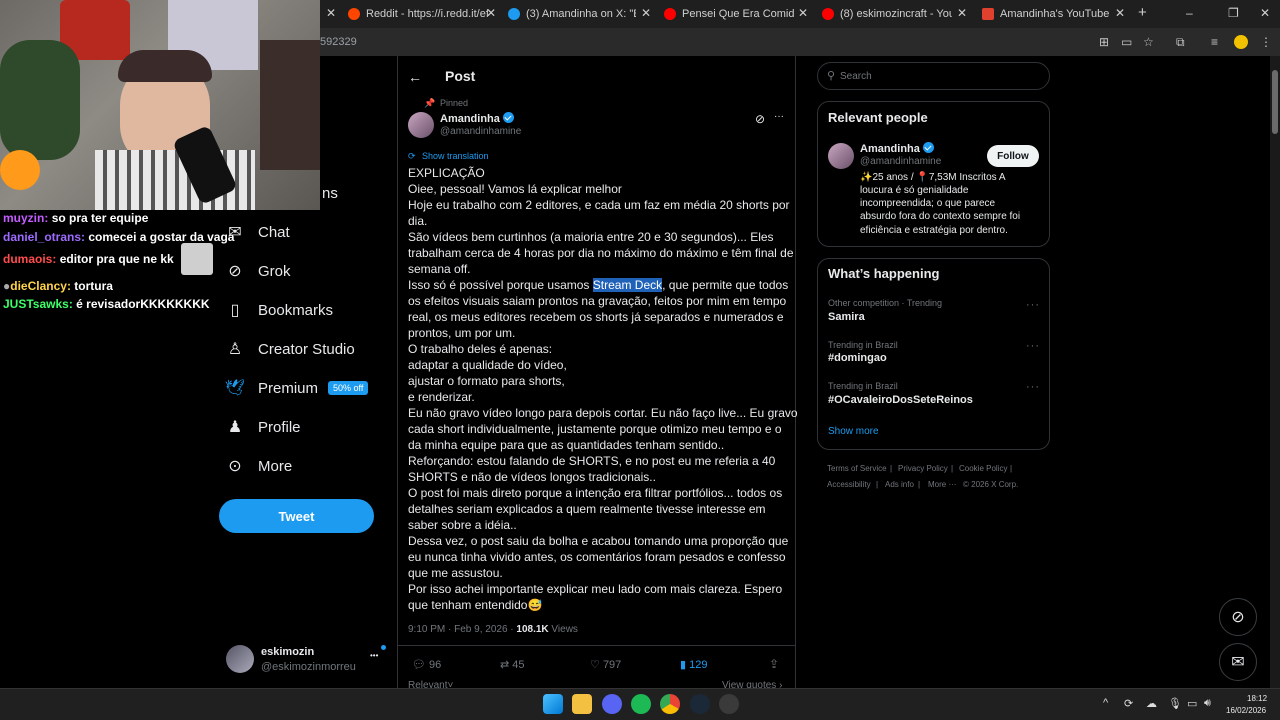 Image resolution: width=1280 pixels, height=720 pixels. What do you see at coordinates (779, 116) in the screenshot?
I see `post-more-icon: ···` at bounding box center [779, 116].